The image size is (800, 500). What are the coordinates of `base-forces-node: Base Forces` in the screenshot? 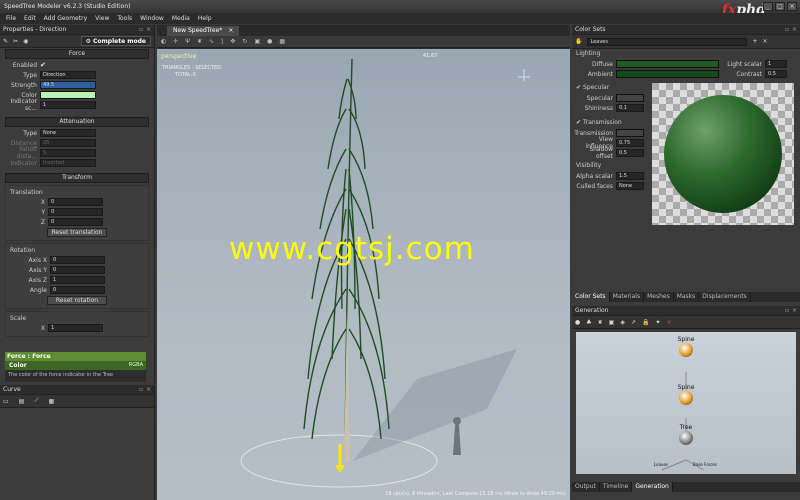 It's located at (705, 464).